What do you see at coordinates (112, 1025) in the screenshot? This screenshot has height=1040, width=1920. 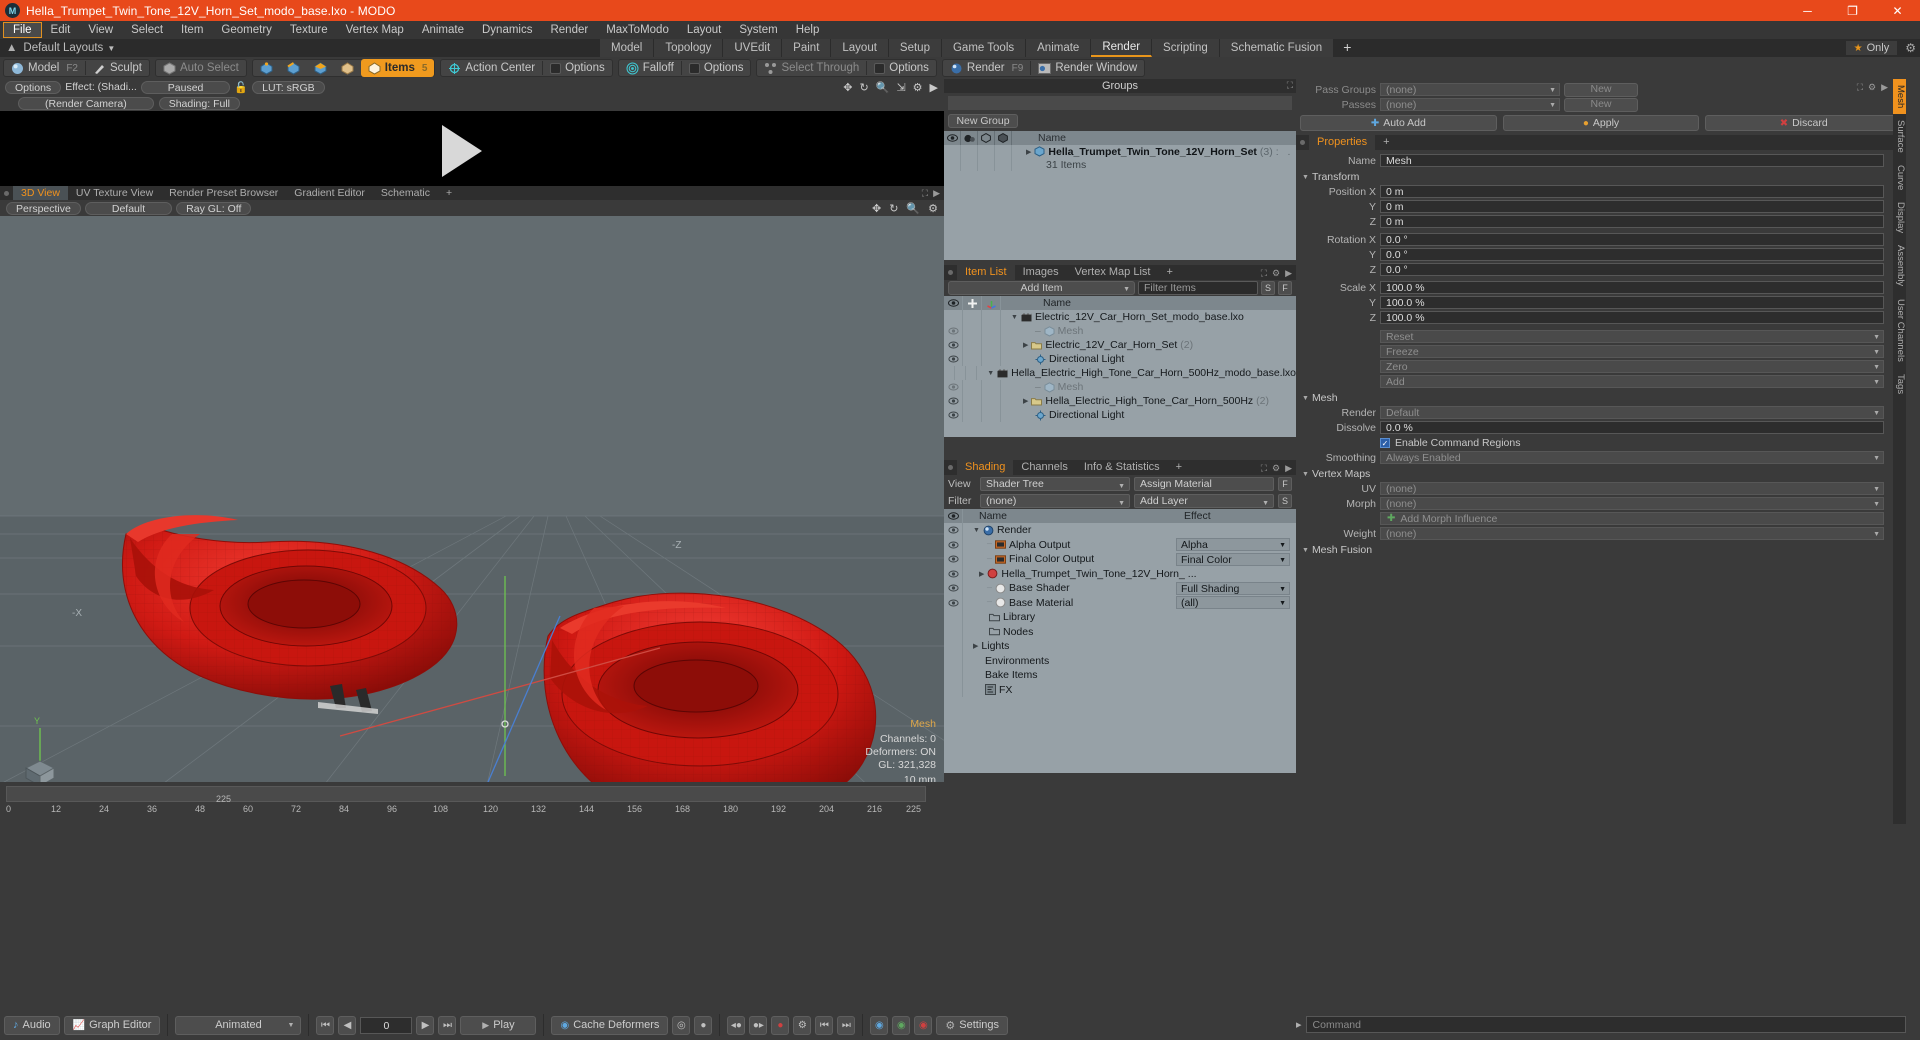 I see `graph-editor-button: 📈 Graph Editor` at bounding box center [112, 1025].